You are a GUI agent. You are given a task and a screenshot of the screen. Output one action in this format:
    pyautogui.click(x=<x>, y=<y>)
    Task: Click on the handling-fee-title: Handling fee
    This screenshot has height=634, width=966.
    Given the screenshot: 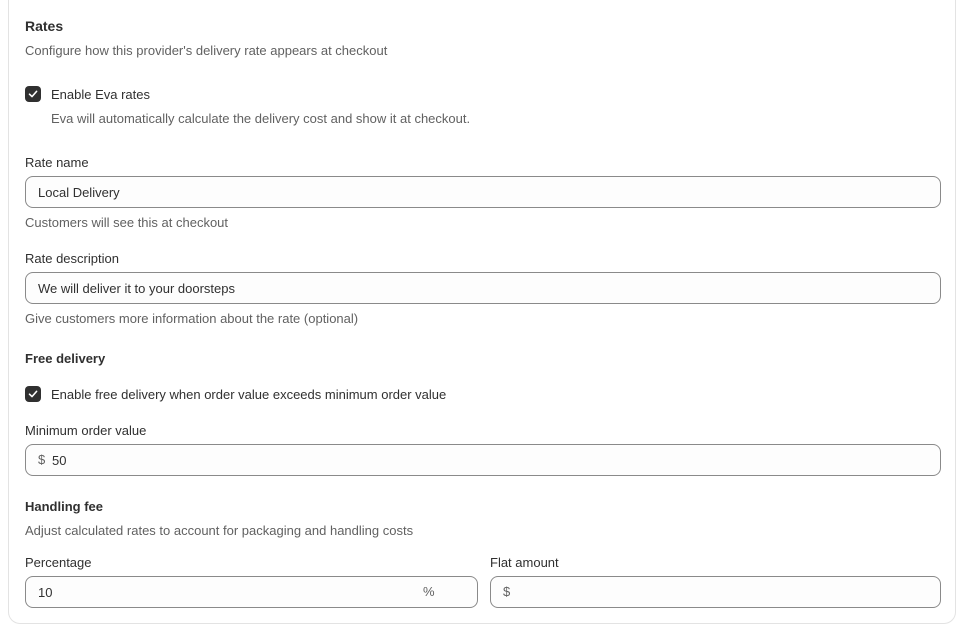 What is the action you would take?
    pyautogui.click(x=64, y=506)
    